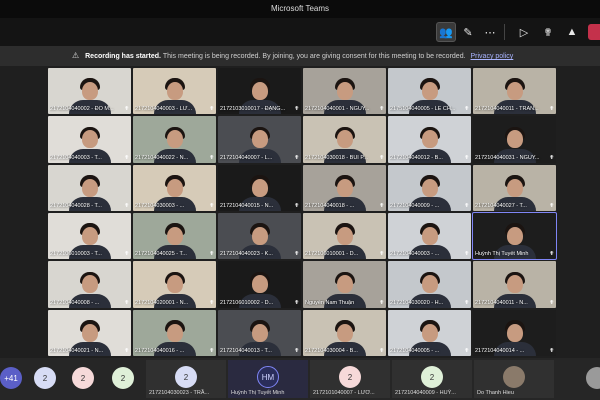  What do you see at coordinates (174, 236) in the screenshot?
I see `participant-tile: 2172104040025 - T... ✟` at bounding box center [174, 236].